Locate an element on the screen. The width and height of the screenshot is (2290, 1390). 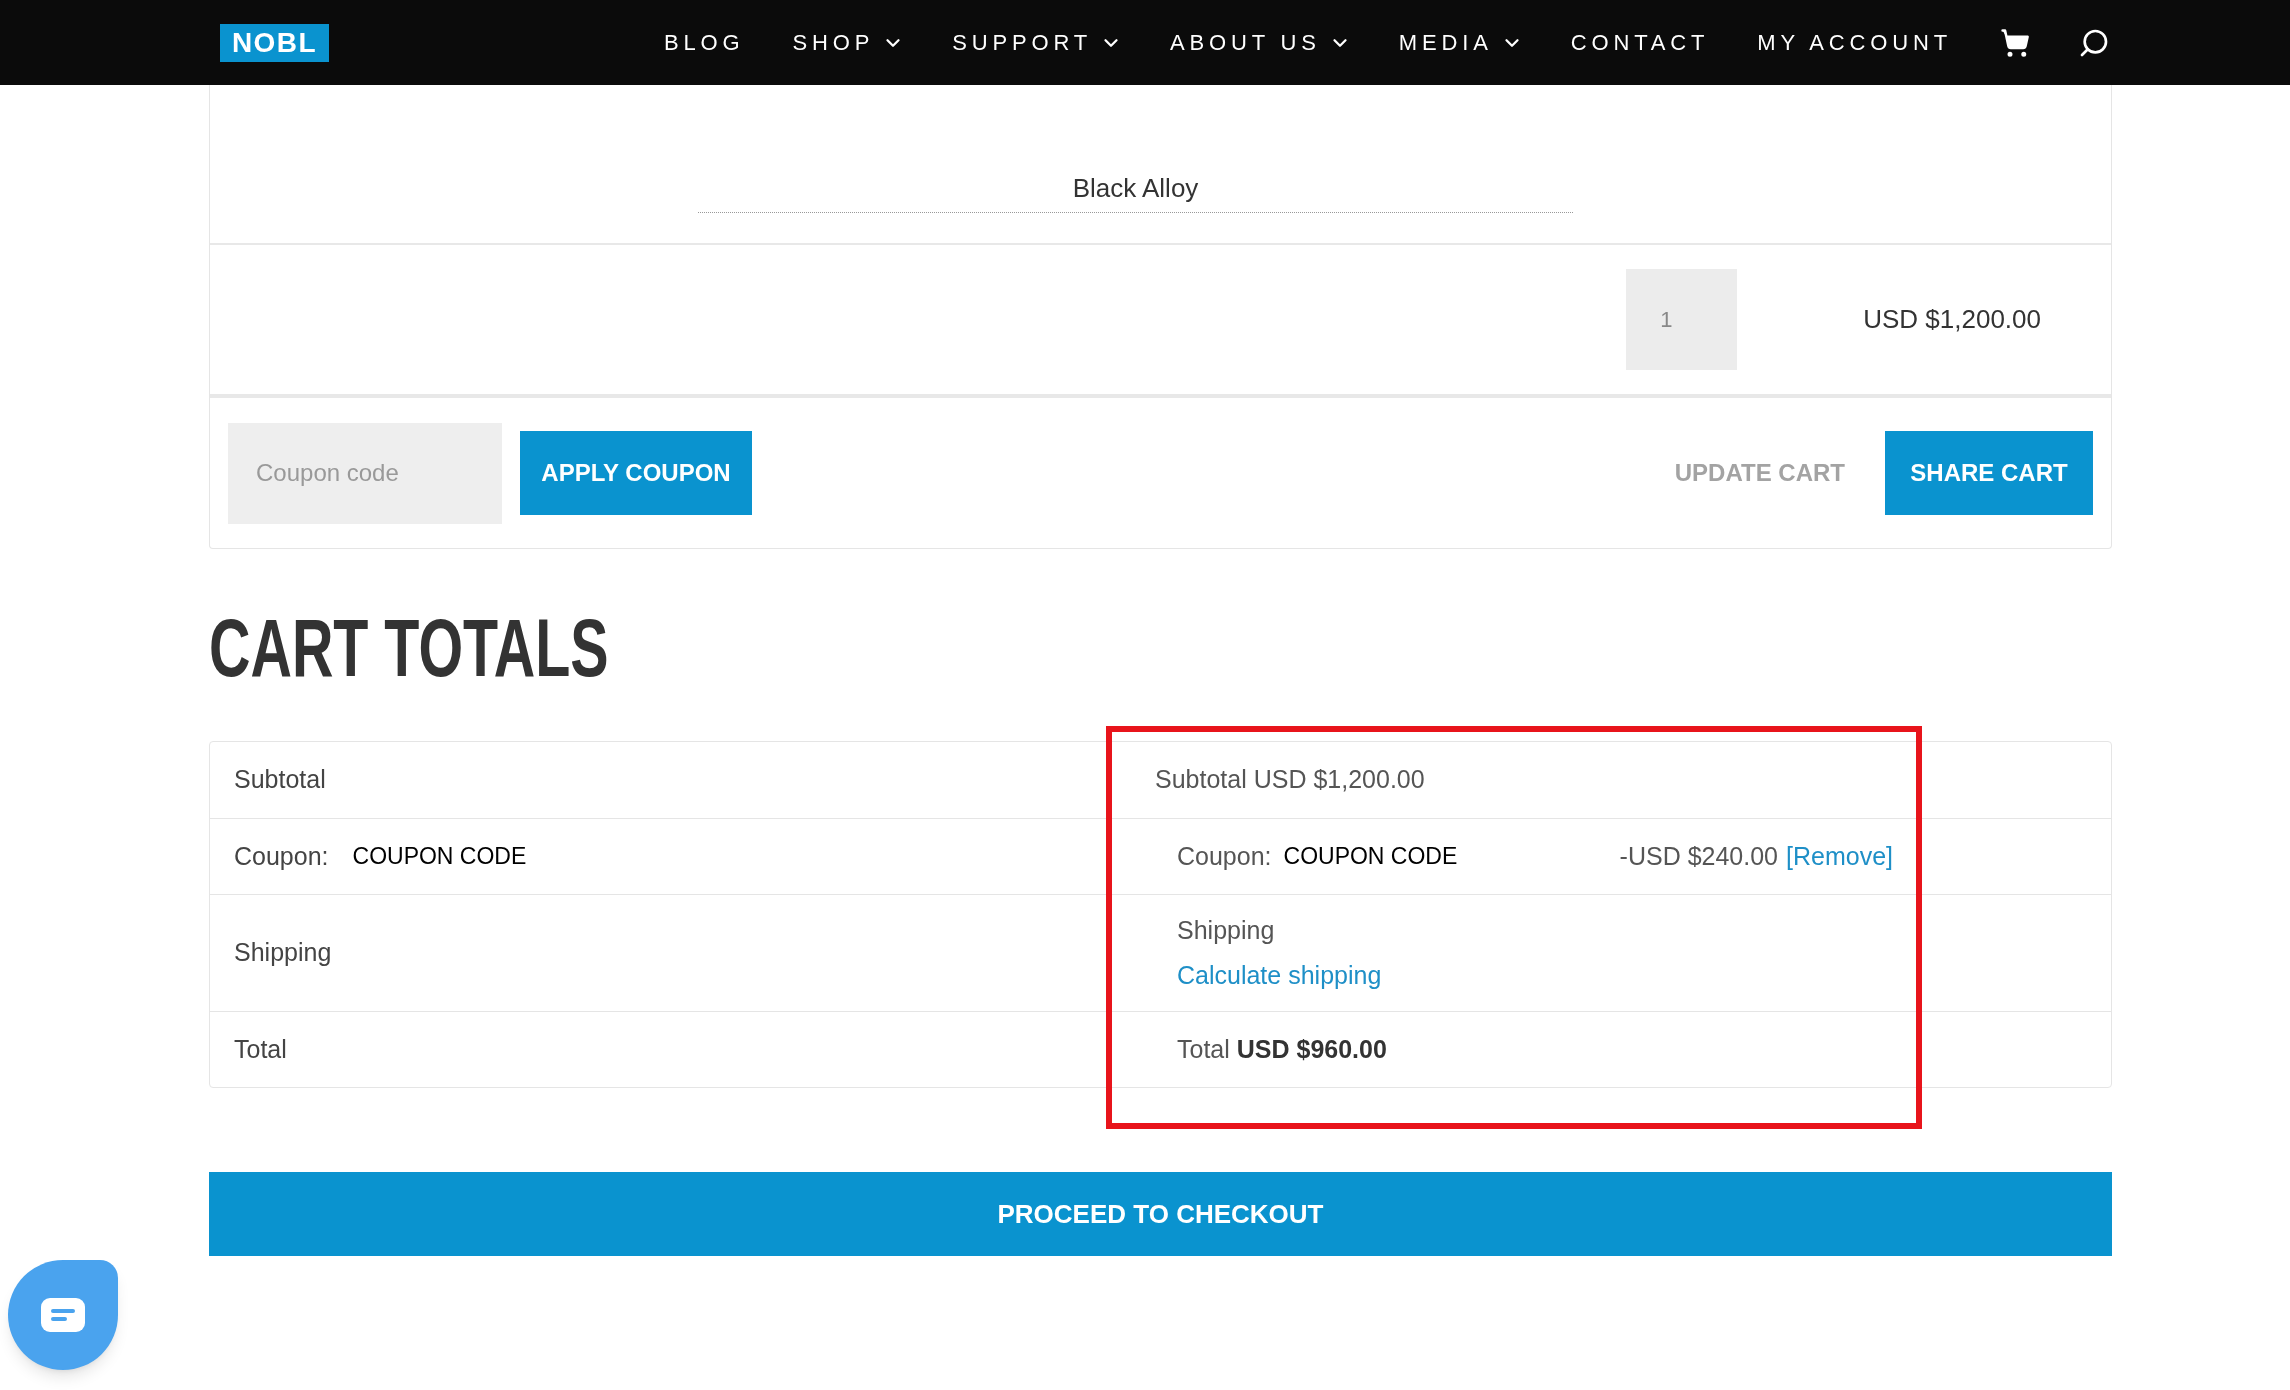
nav-link: ABOUT US is located at coordinates (1260, 42).